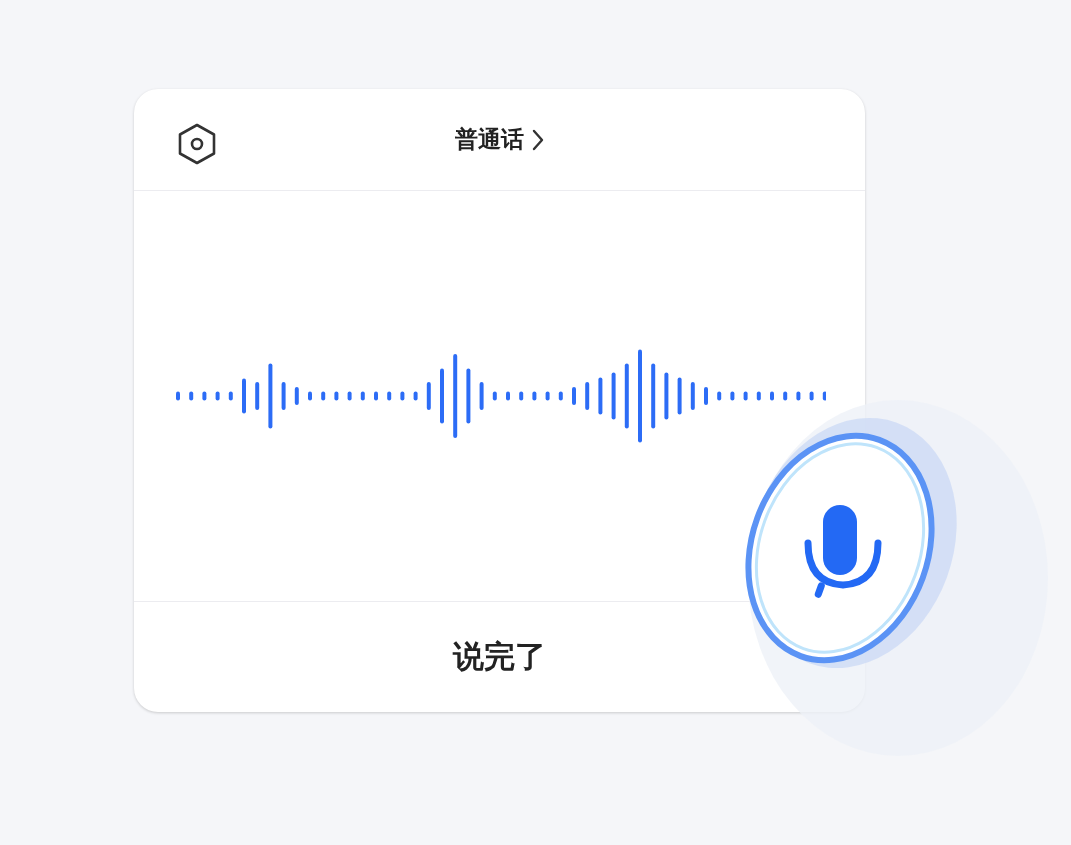 This screenshot has height=845, width=1071. What do you see at coordinates (538, 139) in the screenshot?
I see `chevron-right-icon` at bounding box center [538, 139].